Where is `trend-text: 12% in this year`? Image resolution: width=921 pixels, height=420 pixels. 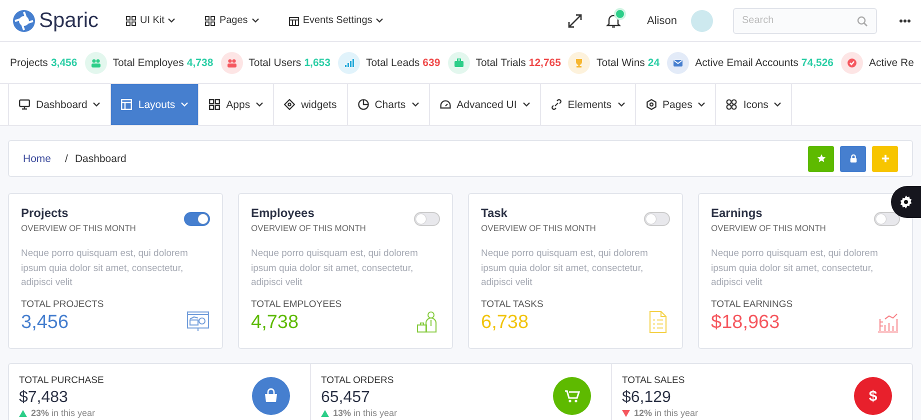
trend-text: 12% in this year is located at coordinates (666, 413).